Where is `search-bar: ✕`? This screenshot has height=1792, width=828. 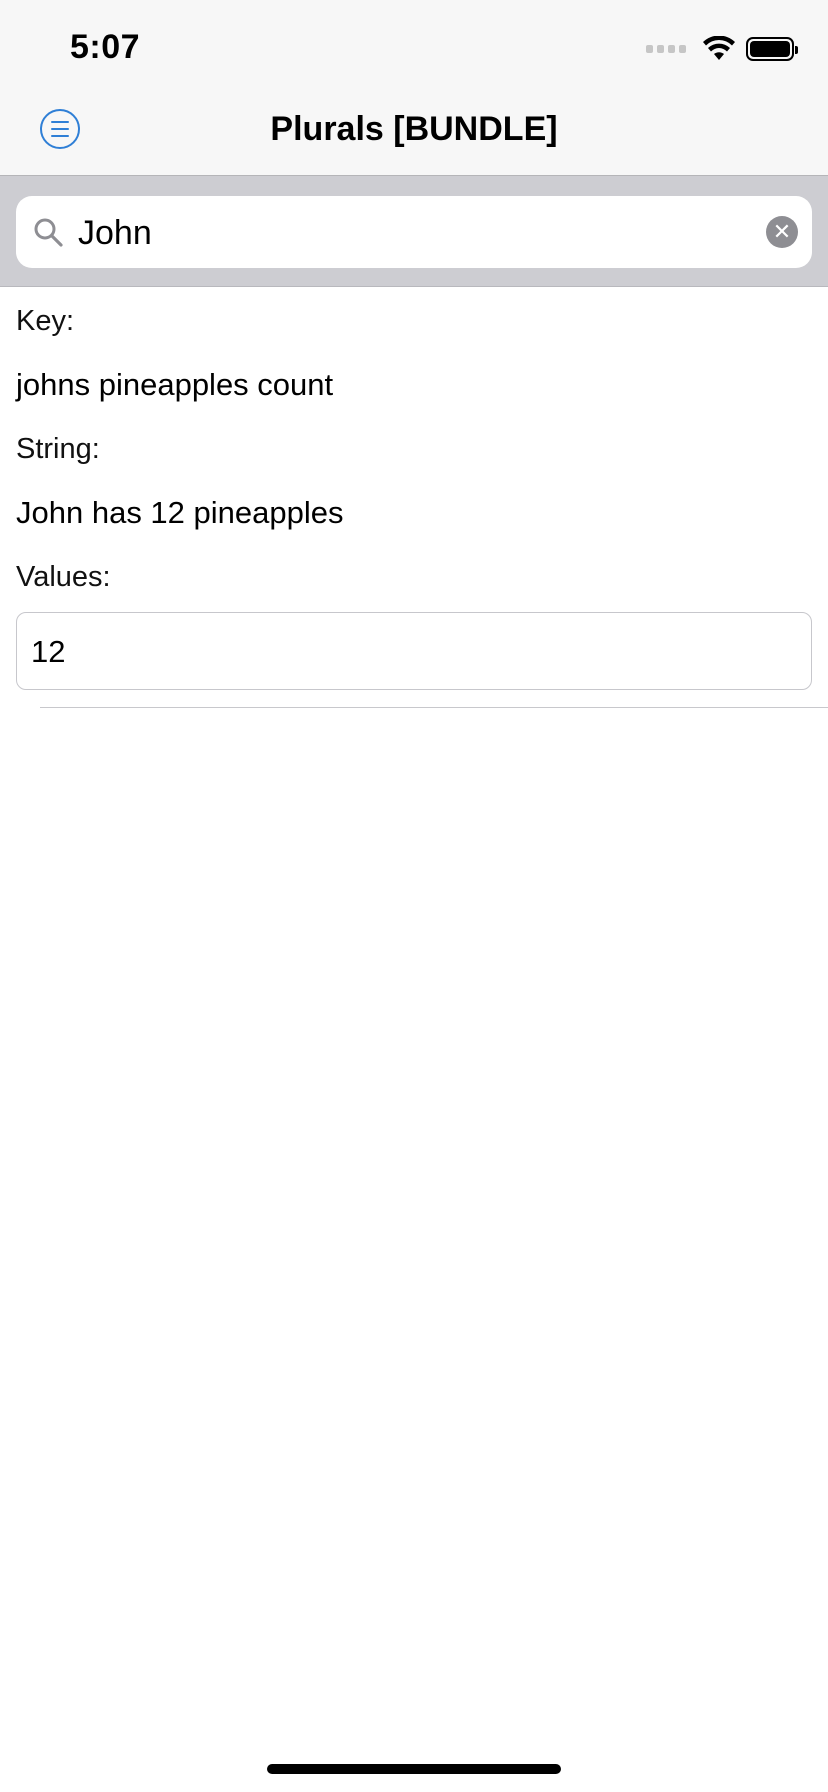 search-bar: ✕ is located at coordinates (414, 231).